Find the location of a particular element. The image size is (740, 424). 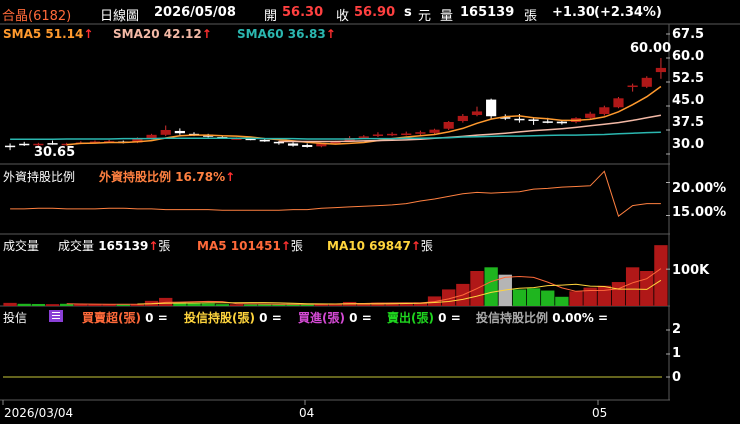

unit-label: 元 is located at coordinates (425, 16).